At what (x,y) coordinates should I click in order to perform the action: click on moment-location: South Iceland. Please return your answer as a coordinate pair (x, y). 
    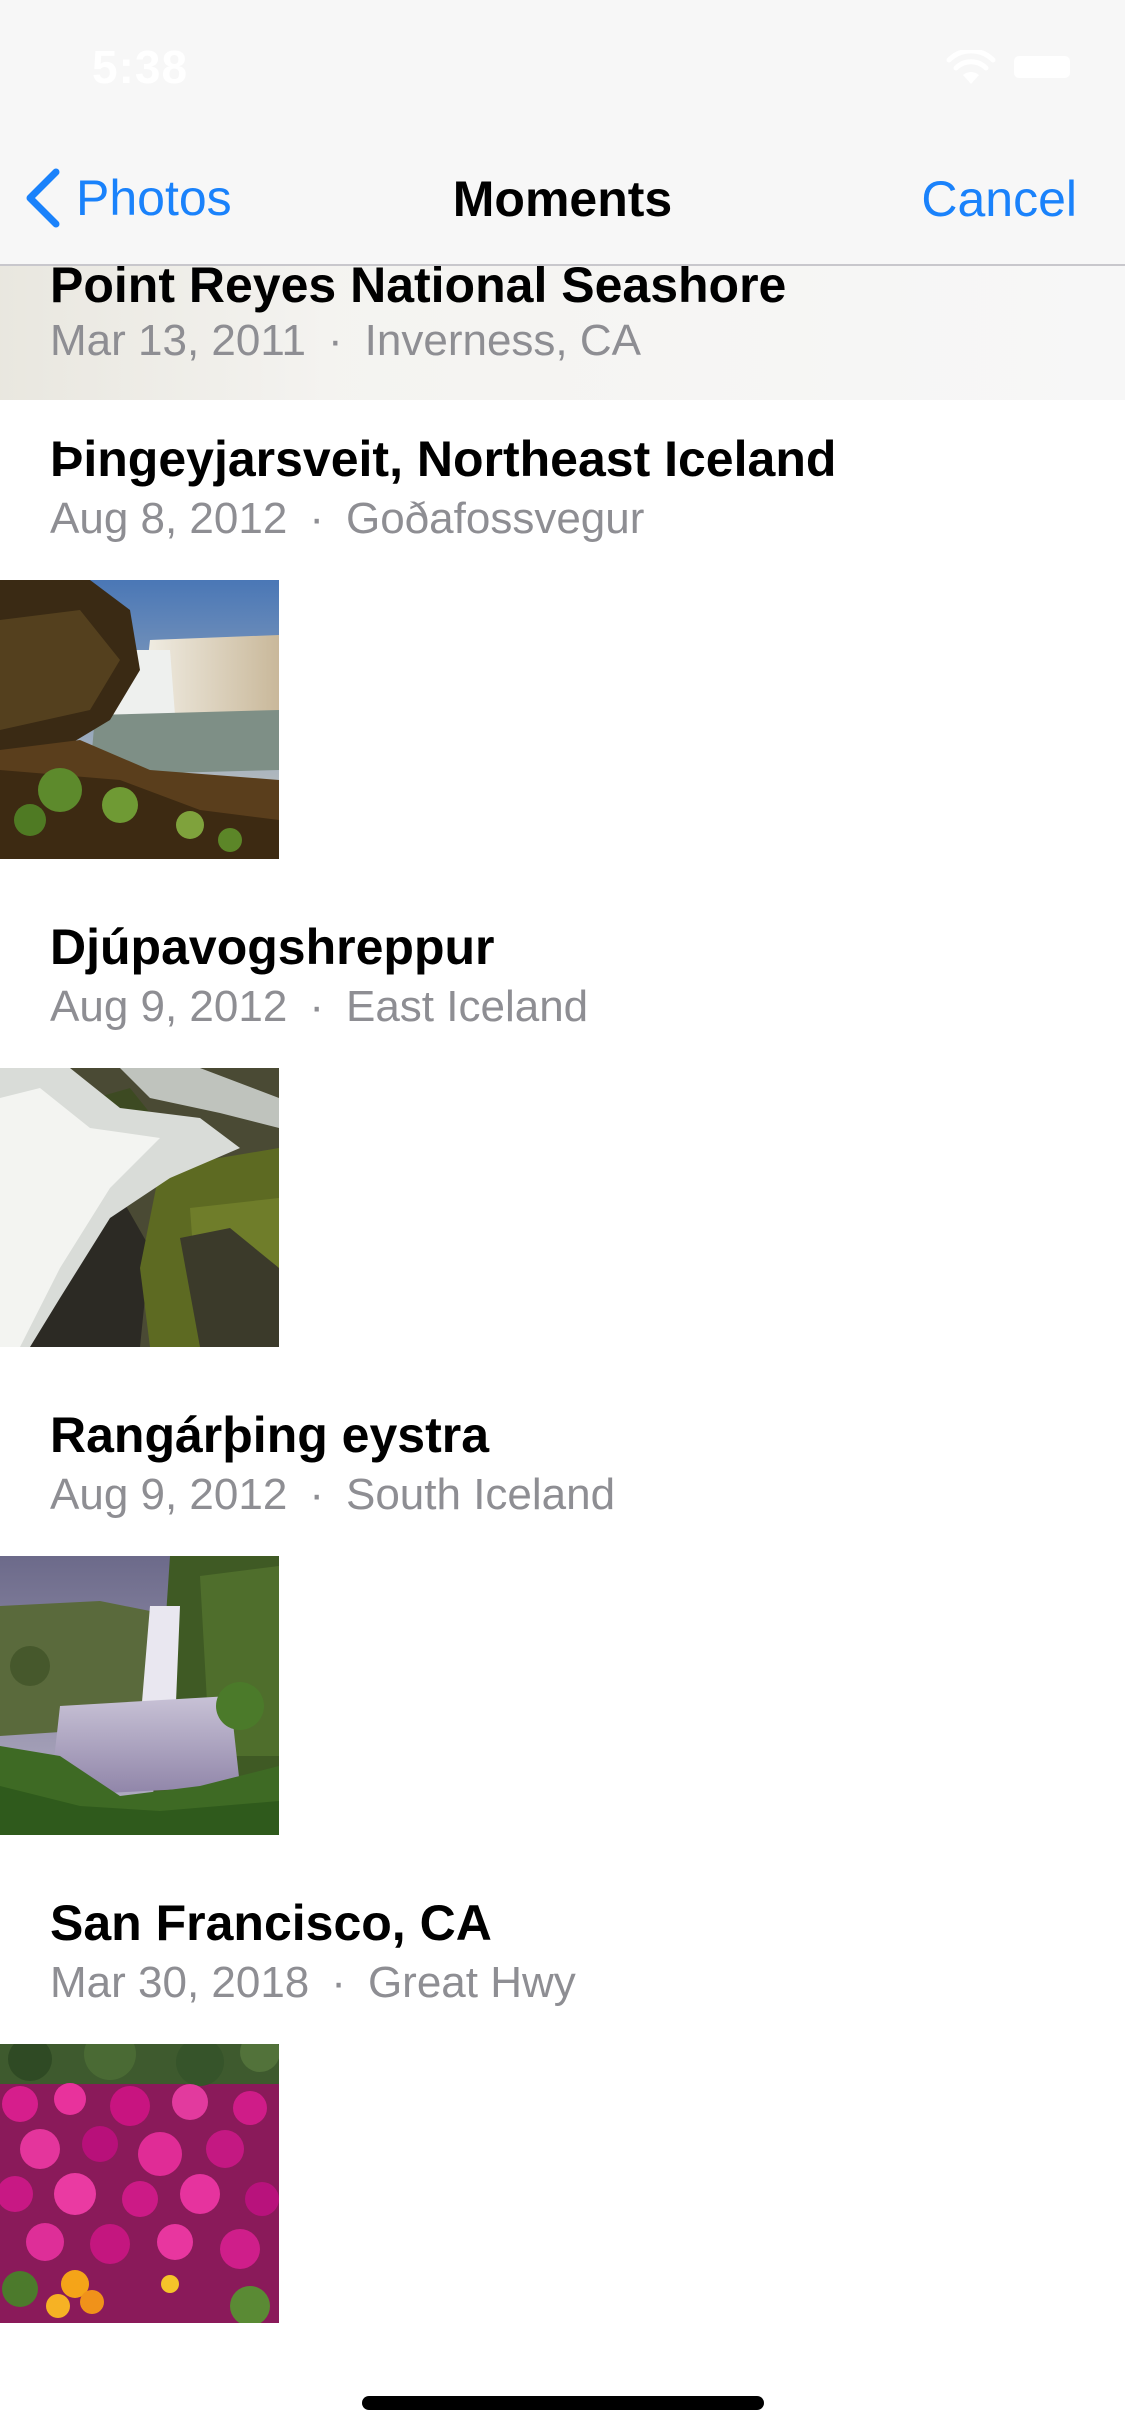
    Looking at the image, I should click on (480, 1494).